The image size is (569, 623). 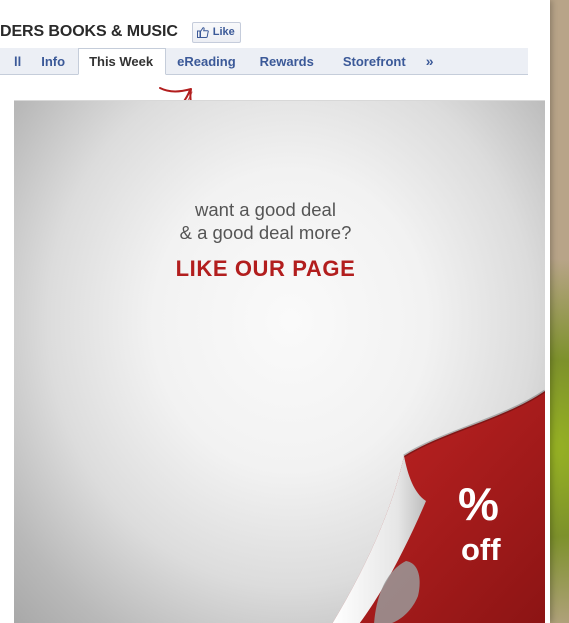 I want to click on discount-off-label: off, so click(x=481, y=549).